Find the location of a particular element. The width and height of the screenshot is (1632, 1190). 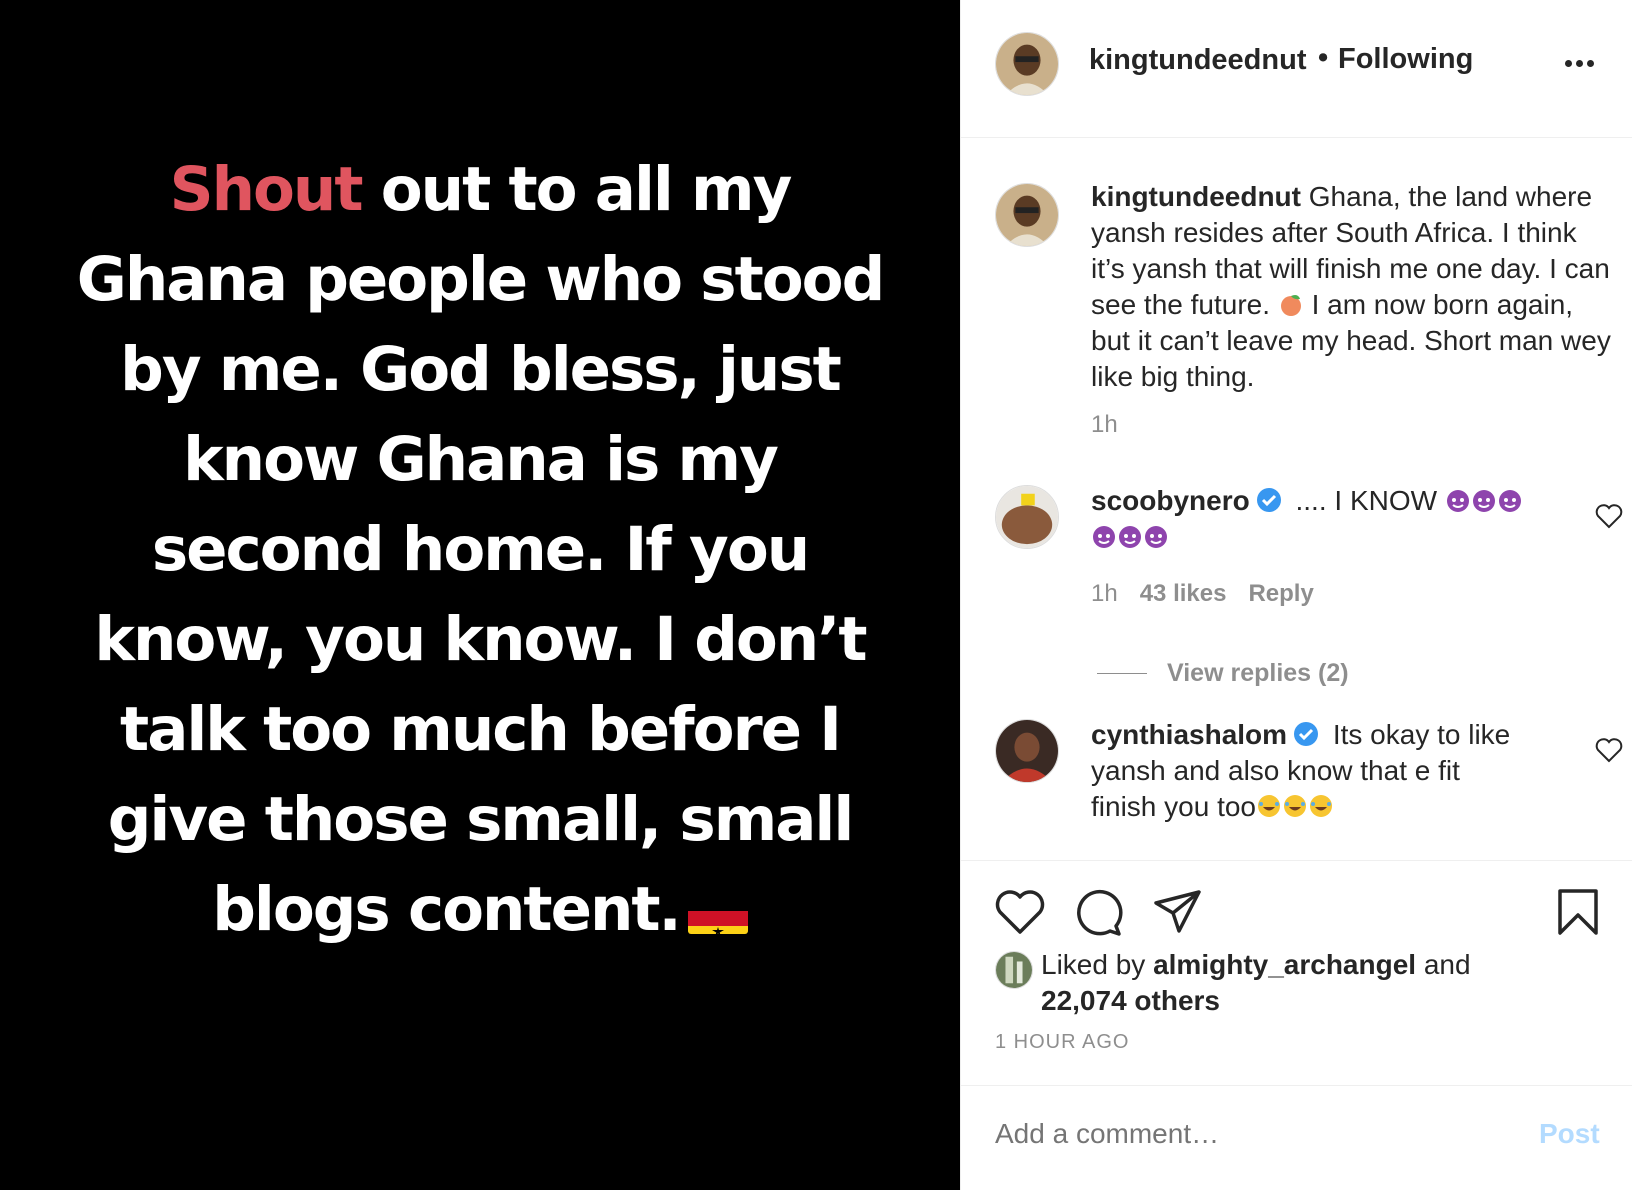

save-bookmark-icon is located at coordinates (1578, 912).